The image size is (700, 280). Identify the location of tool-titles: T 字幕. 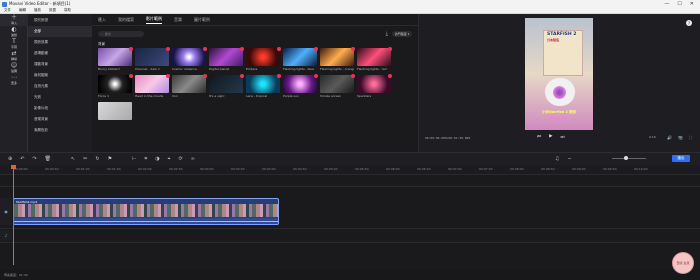
(14, 44).